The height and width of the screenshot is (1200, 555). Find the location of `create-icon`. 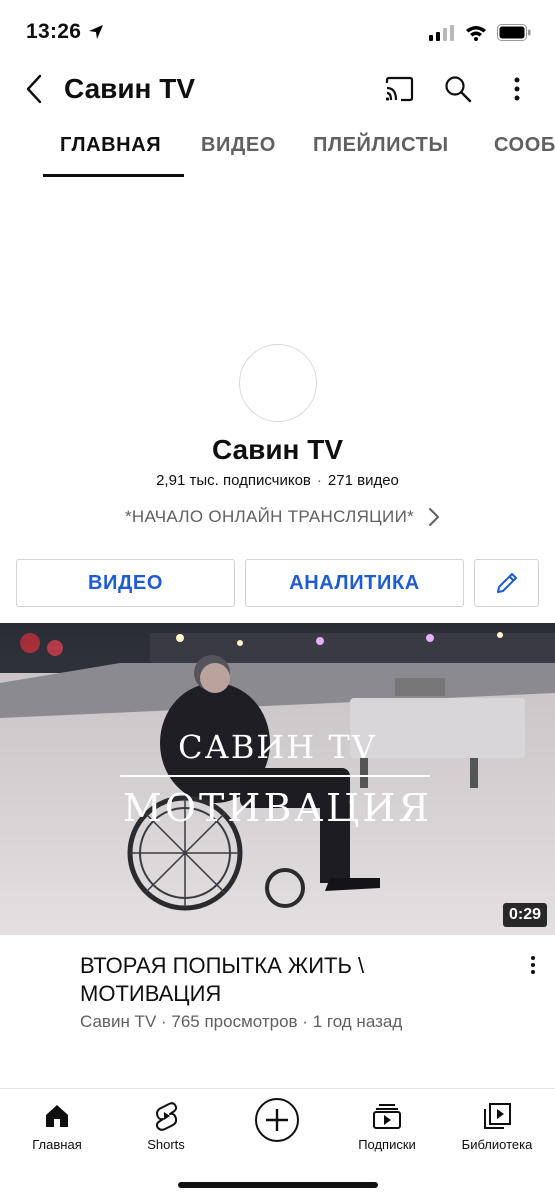

create-icon is located at coordinates (277, 1120).